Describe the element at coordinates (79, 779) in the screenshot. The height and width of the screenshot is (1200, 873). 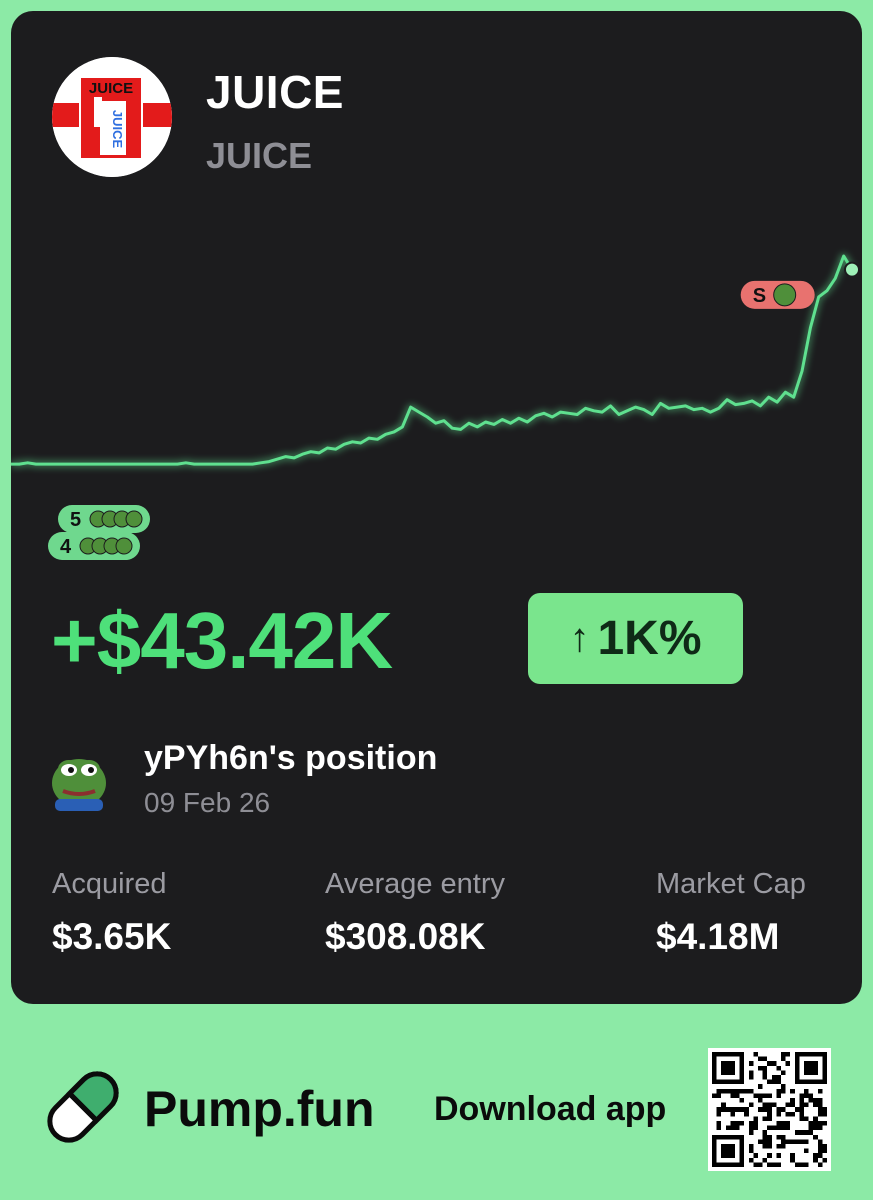
I see `frog-avatar-icon` at that location.